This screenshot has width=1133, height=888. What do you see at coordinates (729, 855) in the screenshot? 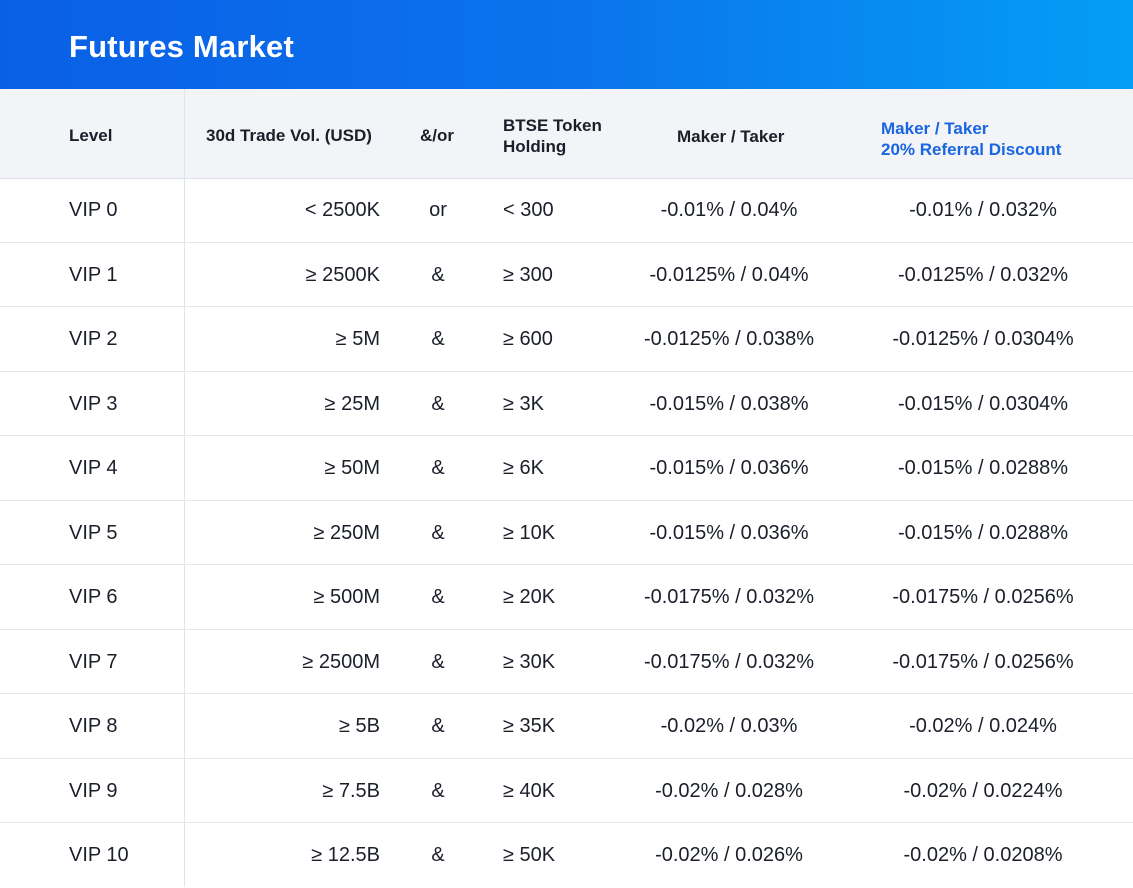
I see `maker-taker-cell: -0.02% / 0.026%` at bounding box center [729, 855].